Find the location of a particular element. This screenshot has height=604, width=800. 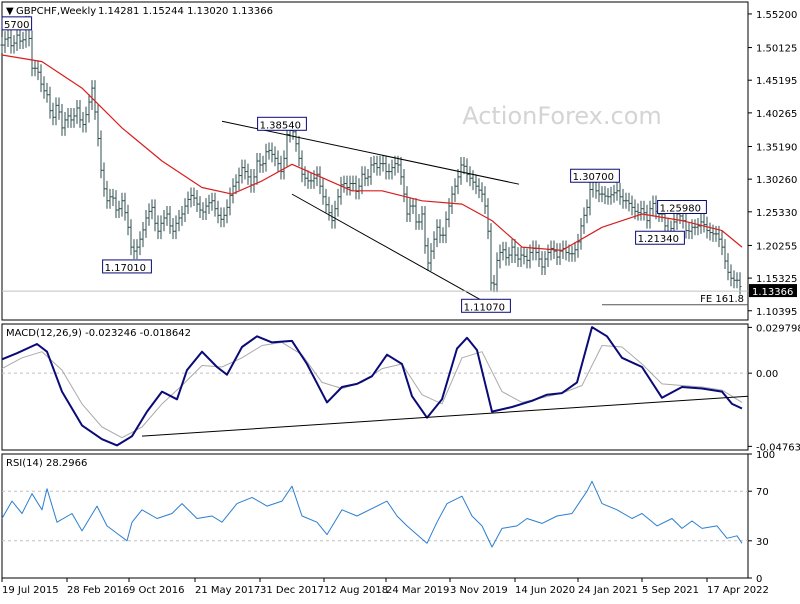

price-ytick-label: 1.35190 is located at coordinates (776, 147).